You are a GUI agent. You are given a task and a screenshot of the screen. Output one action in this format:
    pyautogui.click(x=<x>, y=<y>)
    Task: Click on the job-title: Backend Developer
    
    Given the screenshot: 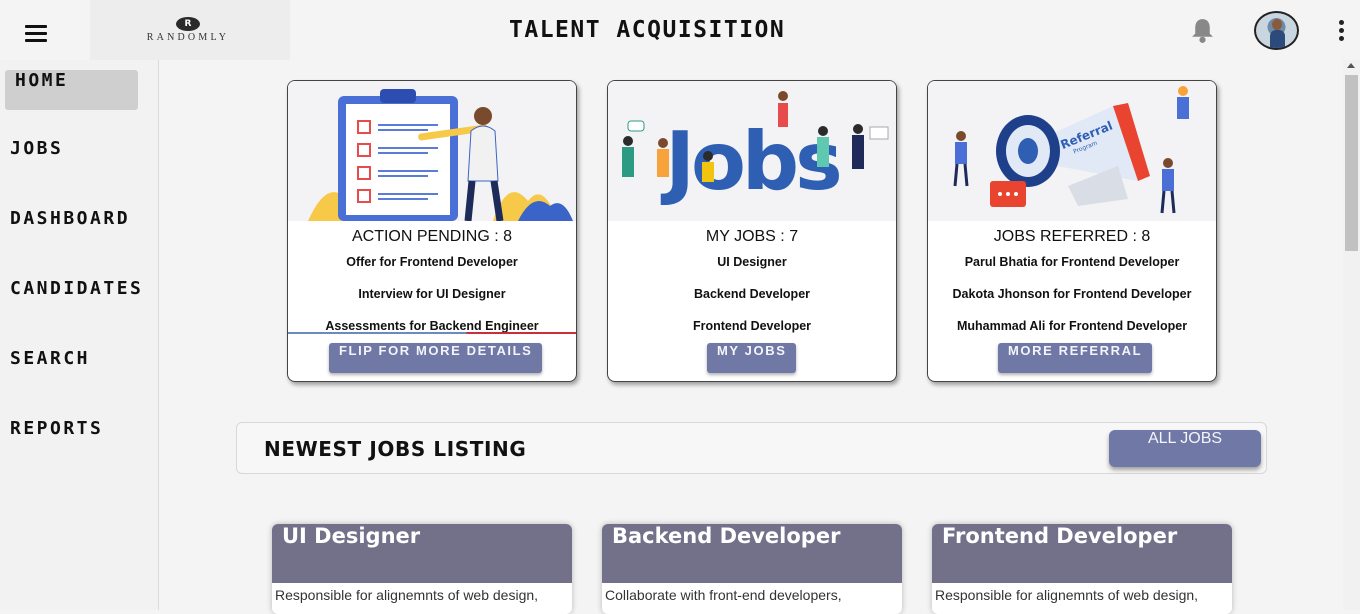 What is the action you would take?
    pyautogui.click(x=752, y=553)
    